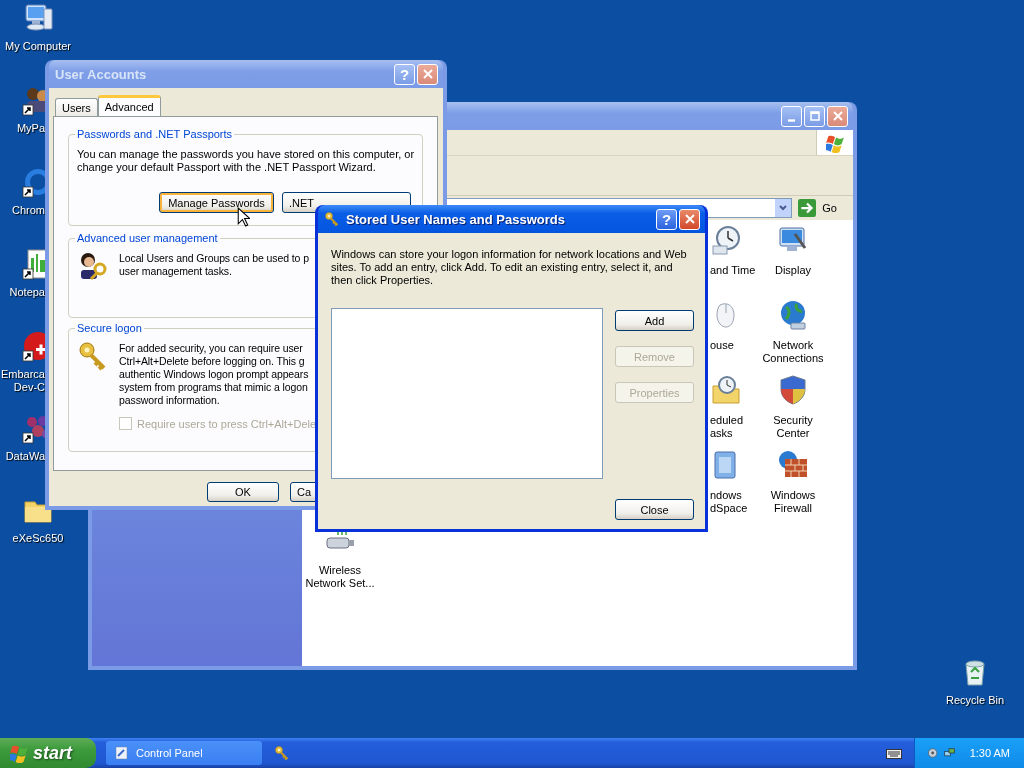  What do you see at coordinates (214, 374) in the screenshot?
I see `description-text: For added security, you can require user Ctrl+Alt+Delete before logging on. This g authentic Windows logon prompt appears system from programs that mimic a logon password information.` at bounding box center [214, 374].